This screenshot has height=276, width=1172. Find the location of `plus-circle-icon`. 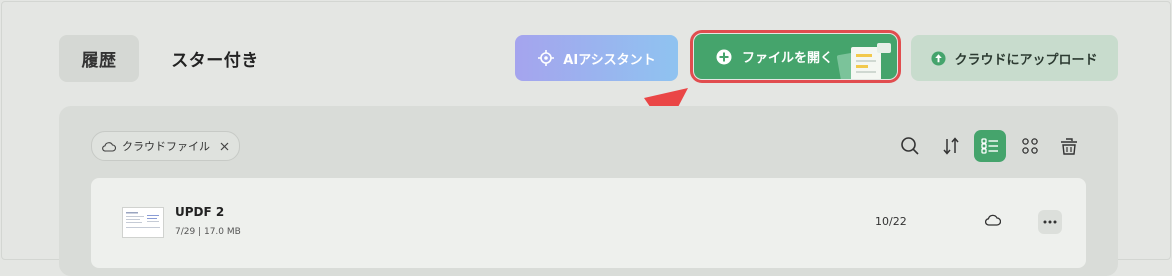

plus-circle-icon is located at coordinates (724, 57).